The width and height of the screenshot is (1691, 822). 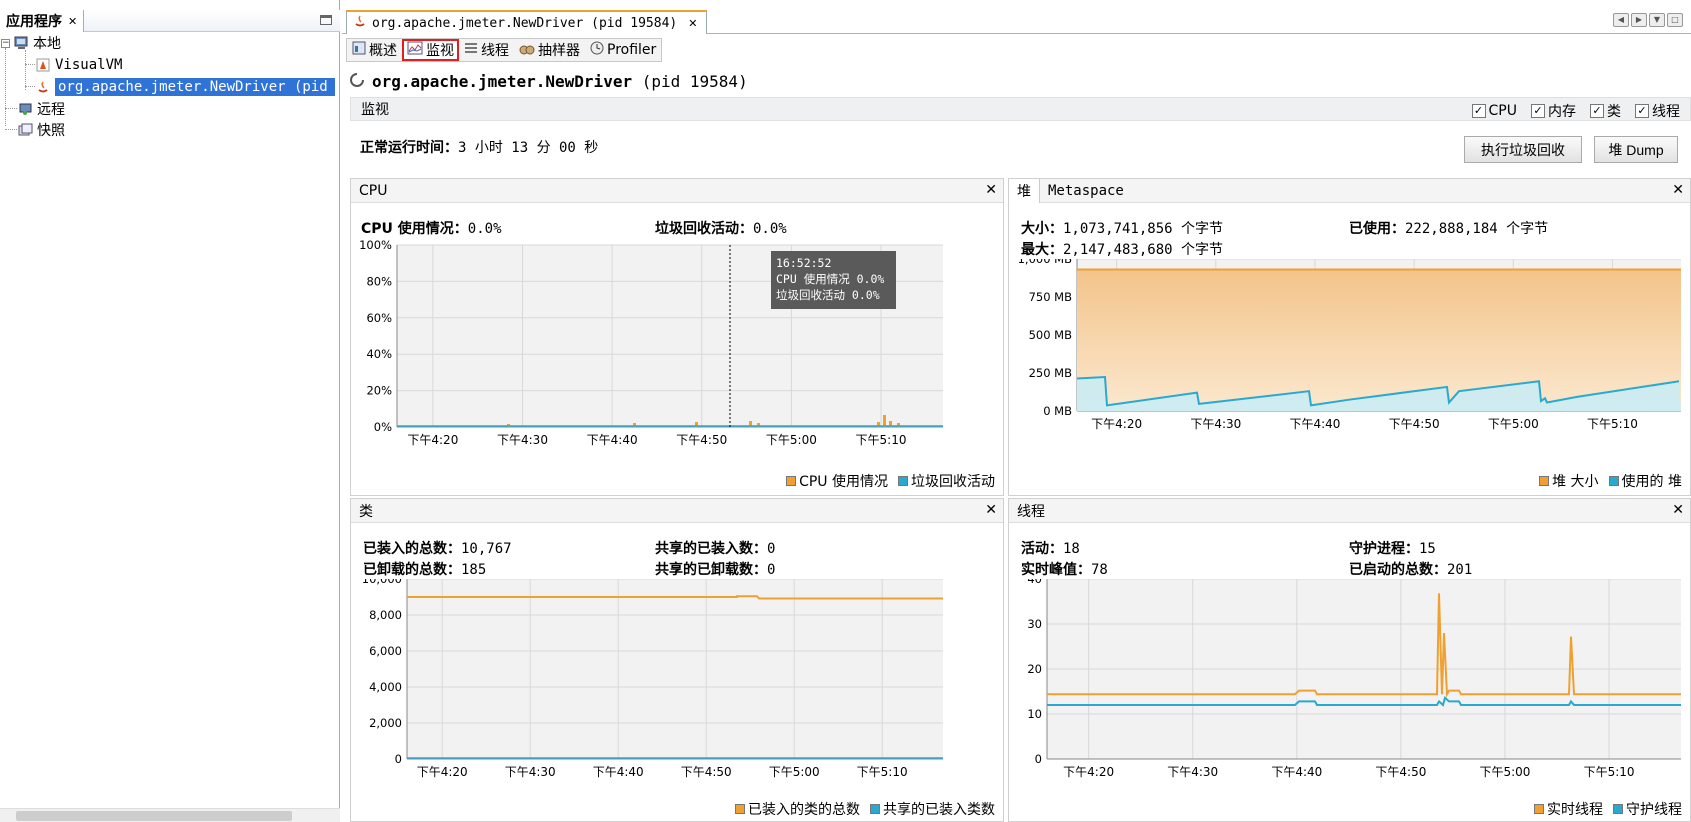 I want to click on horizontal-scrollbar, so click(x=170, y=815).